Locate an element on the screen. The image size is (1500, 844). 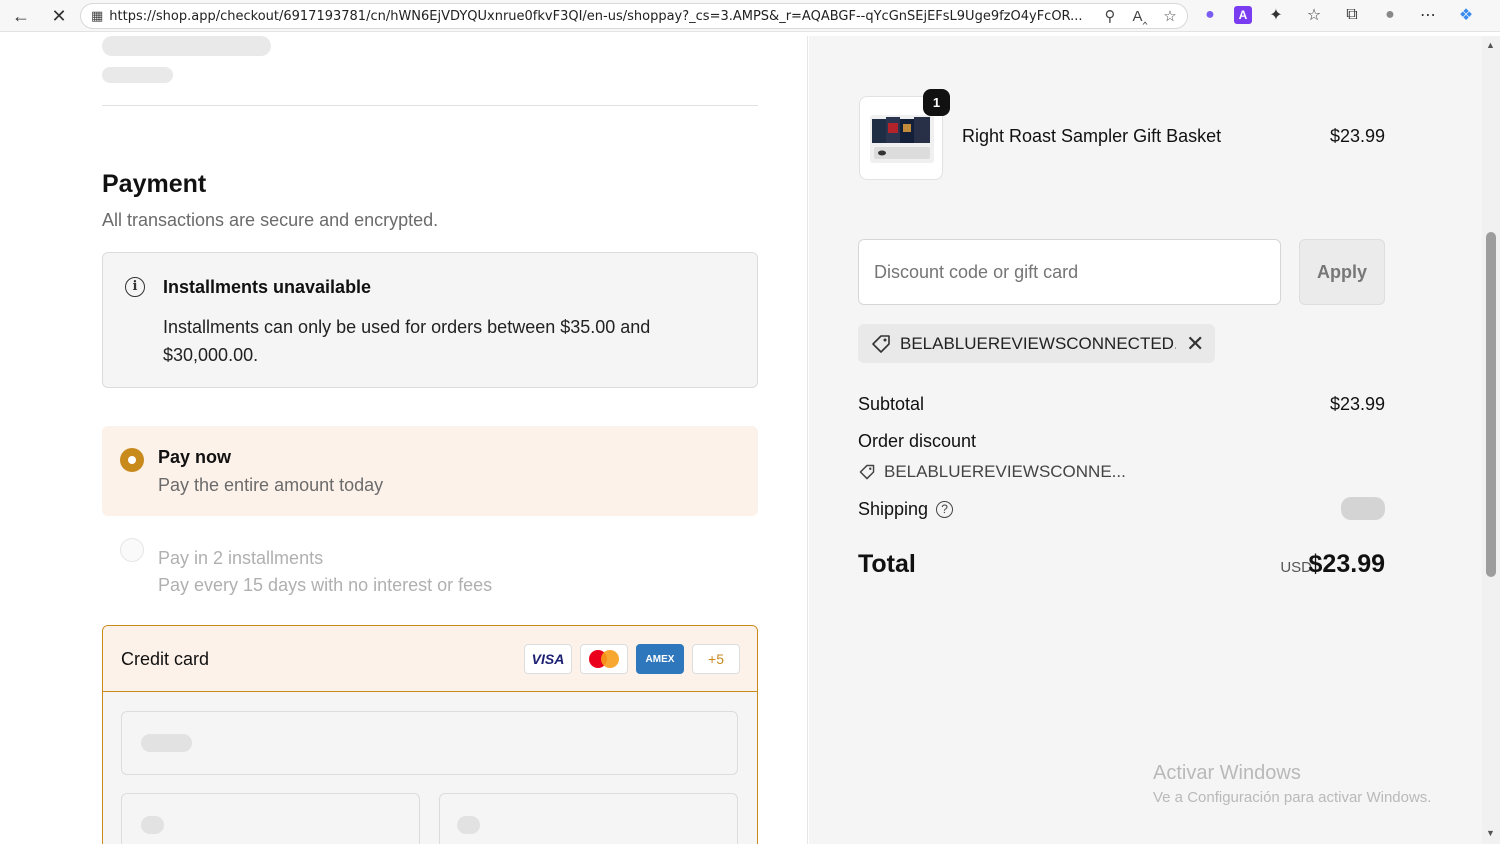
subtotal-label: Subtotal is located at coordinates (891, 404).